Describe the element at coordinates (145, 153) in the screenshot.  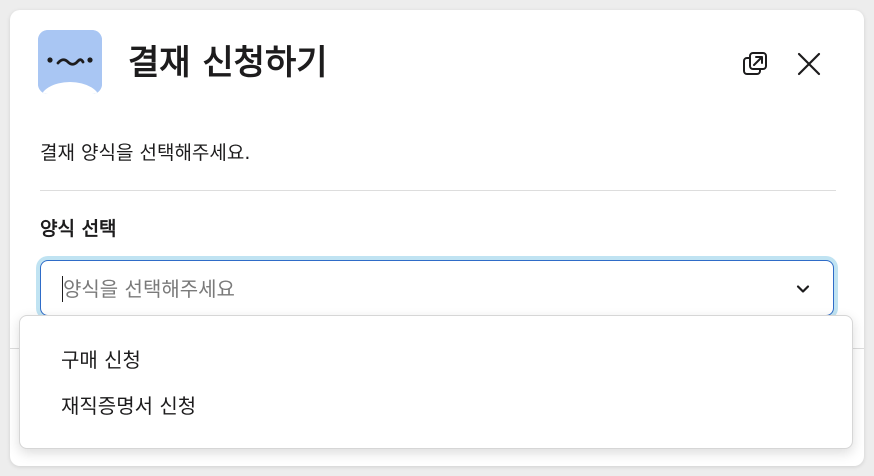
I see `modal-description: 결재 양식을 선택해주세요.` at that location.